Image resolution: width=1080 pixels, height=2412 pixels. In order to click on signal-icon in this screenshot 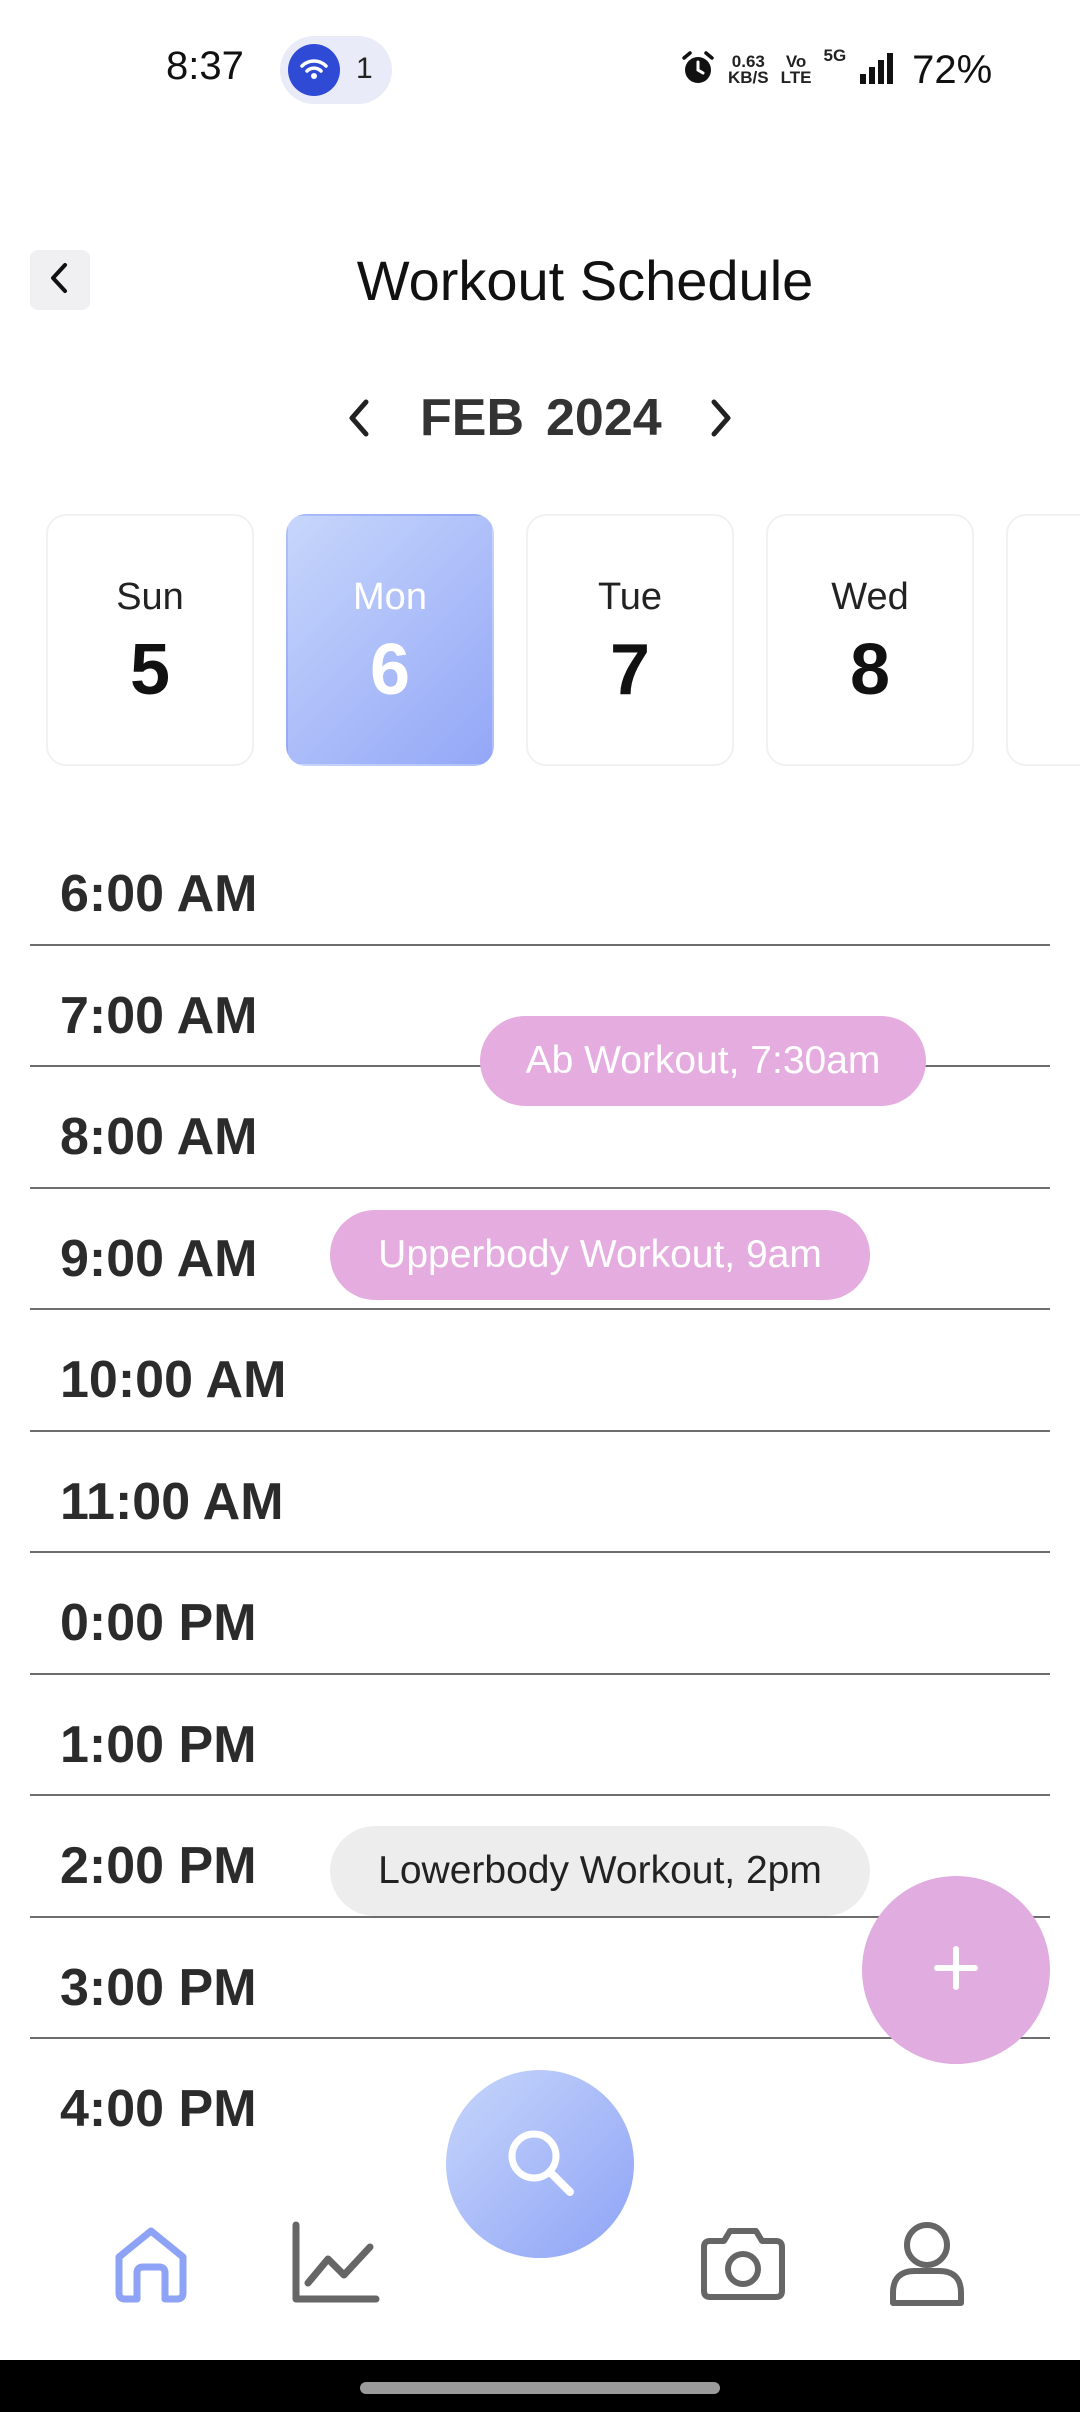, I will do `click(876, 70)`.